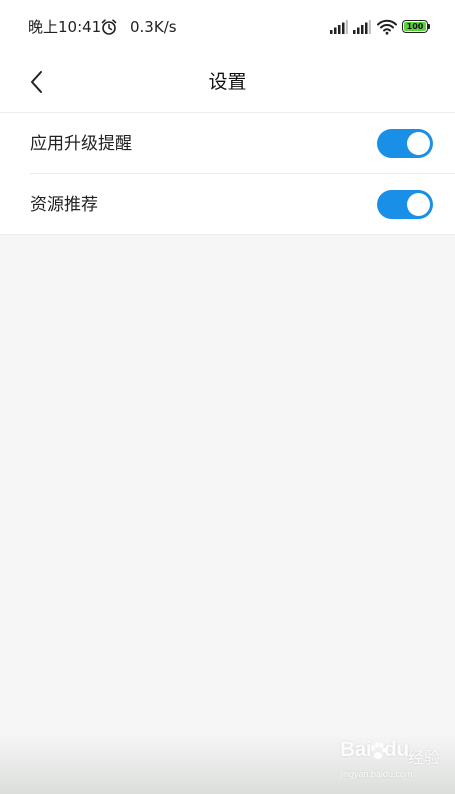 This screenshot has width=455, height=794. What do you see at coordinates (429, 26) in the screenshot?
I see `battery-tip` at bounding box center [429, 26].